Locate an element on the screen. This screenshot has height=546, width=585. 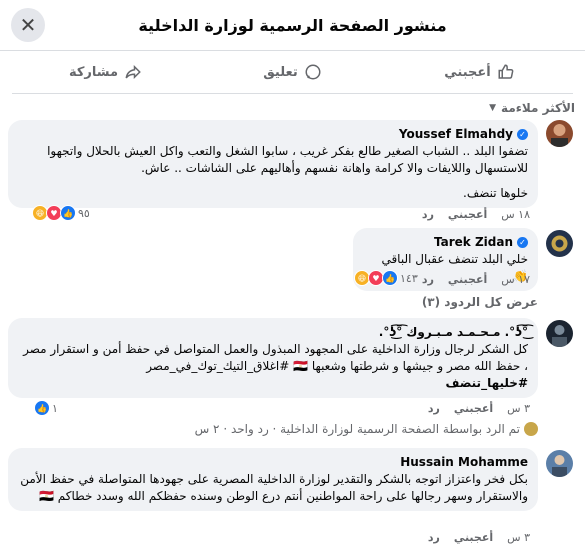
page-title: منشور الصفحة الرسمية لوزارة الداخلية is located at coordinates (292, 25).